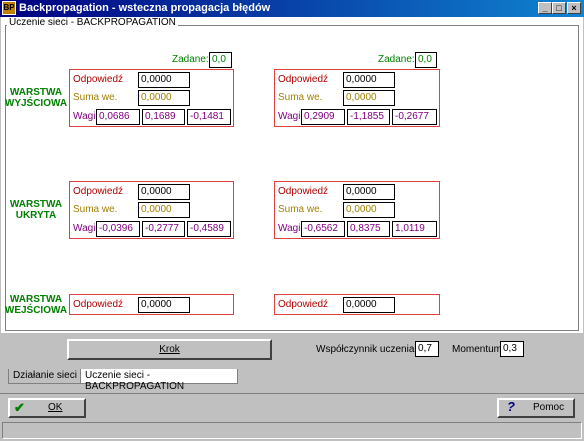 The height and width of the screenshot is (441, 584). What do you see at coordinates (368, 117) in the screenshot?
I see `output-2-waga-2: -1,1855` at bounding box center [368, 117].